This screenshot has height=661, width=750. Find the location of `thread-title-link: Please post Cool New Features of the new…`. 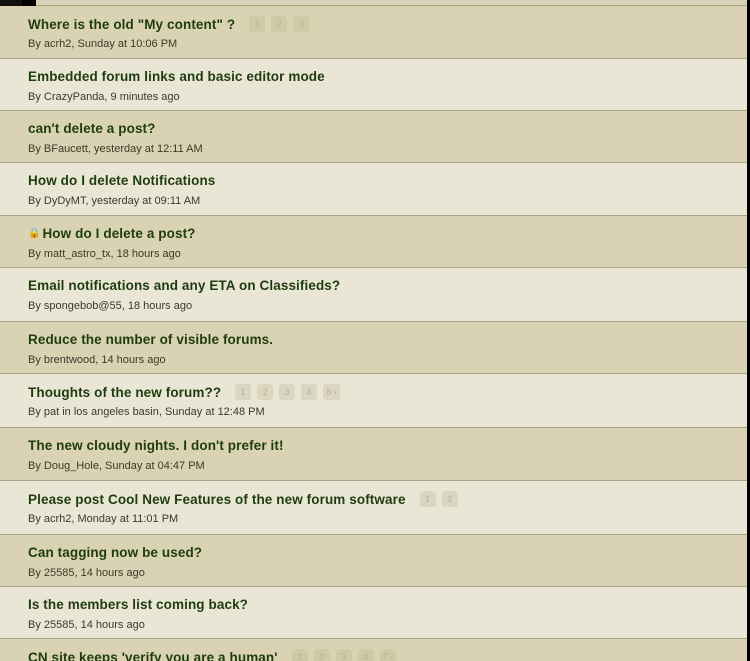

thread-title-link: Please post Cool New Features of the new… is located at coordinates (217, 499).